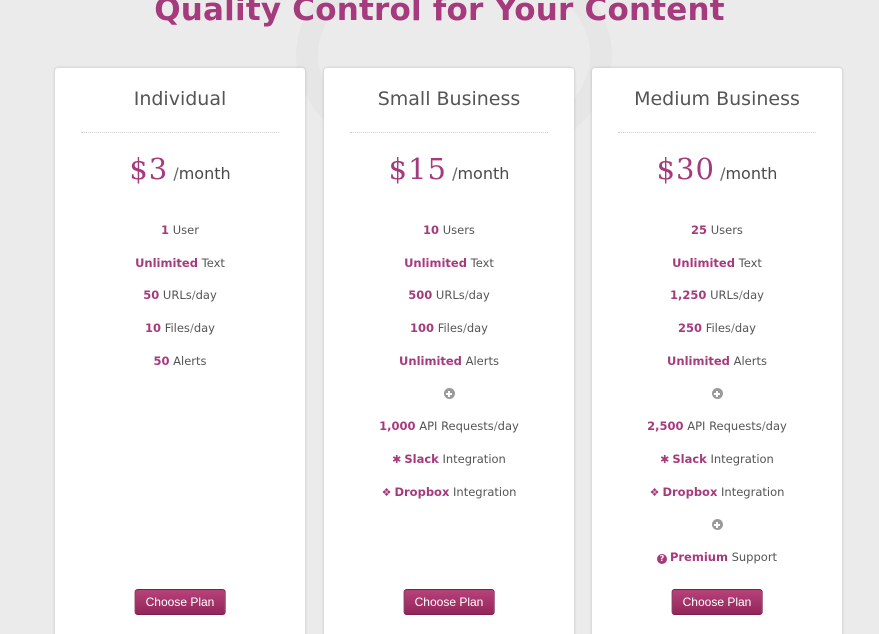  What do you see at coordinates (420, 295) in the screenshot?
I see `feature-value: 500` at bounding box center [420, 295].